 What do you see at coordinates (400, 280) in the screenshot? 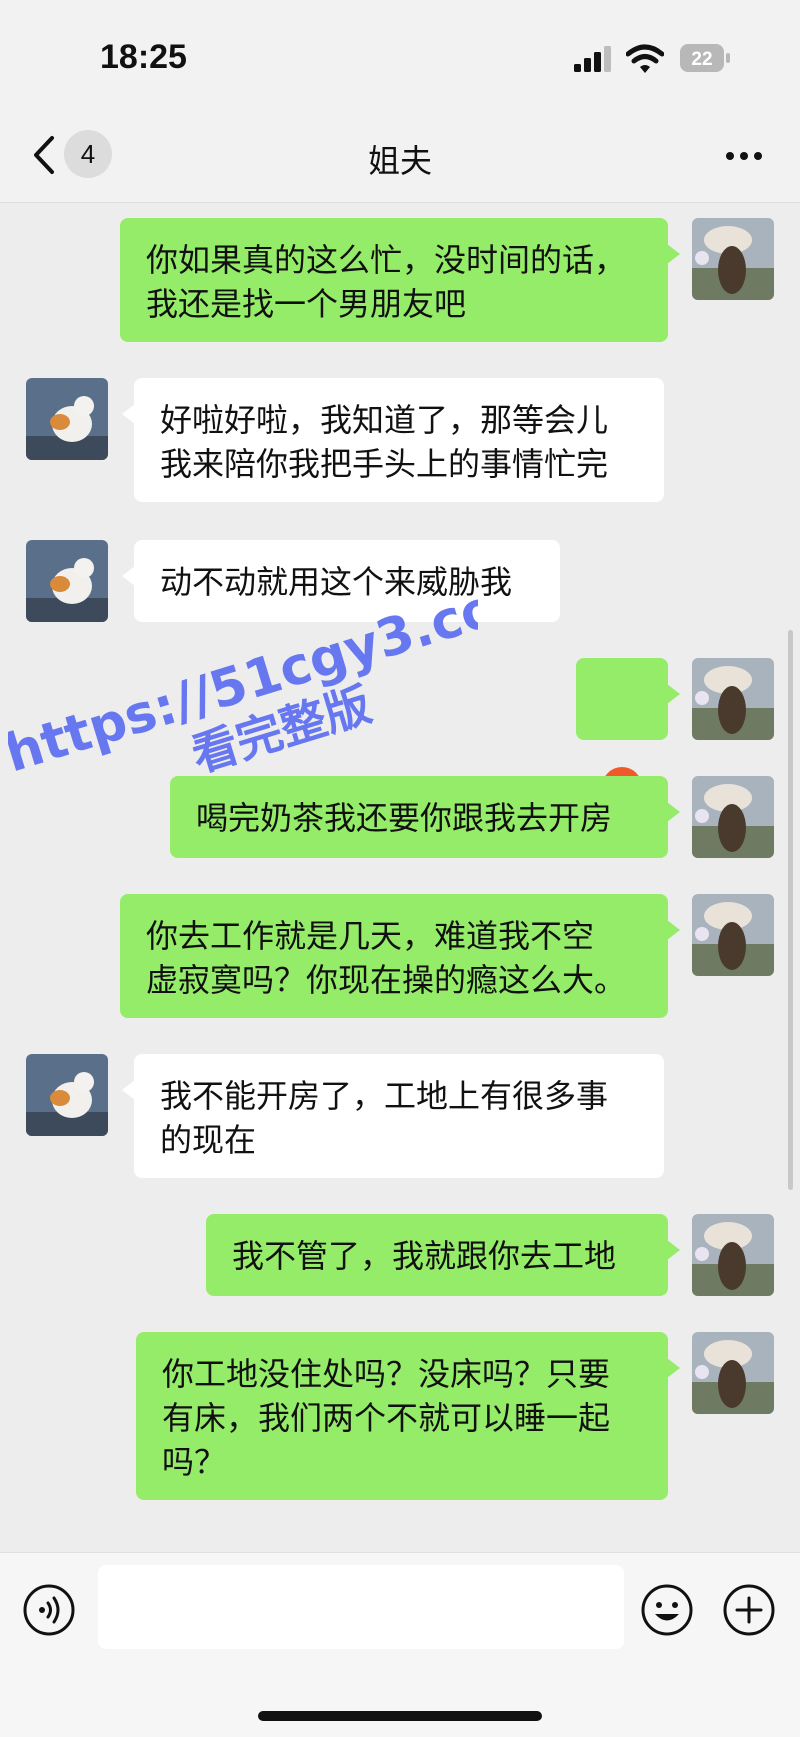
I see `message-bubble: 你如果真的这么忙，没时间的话， 我还是找一个男朋友吧` at bounding box center [400, 280].